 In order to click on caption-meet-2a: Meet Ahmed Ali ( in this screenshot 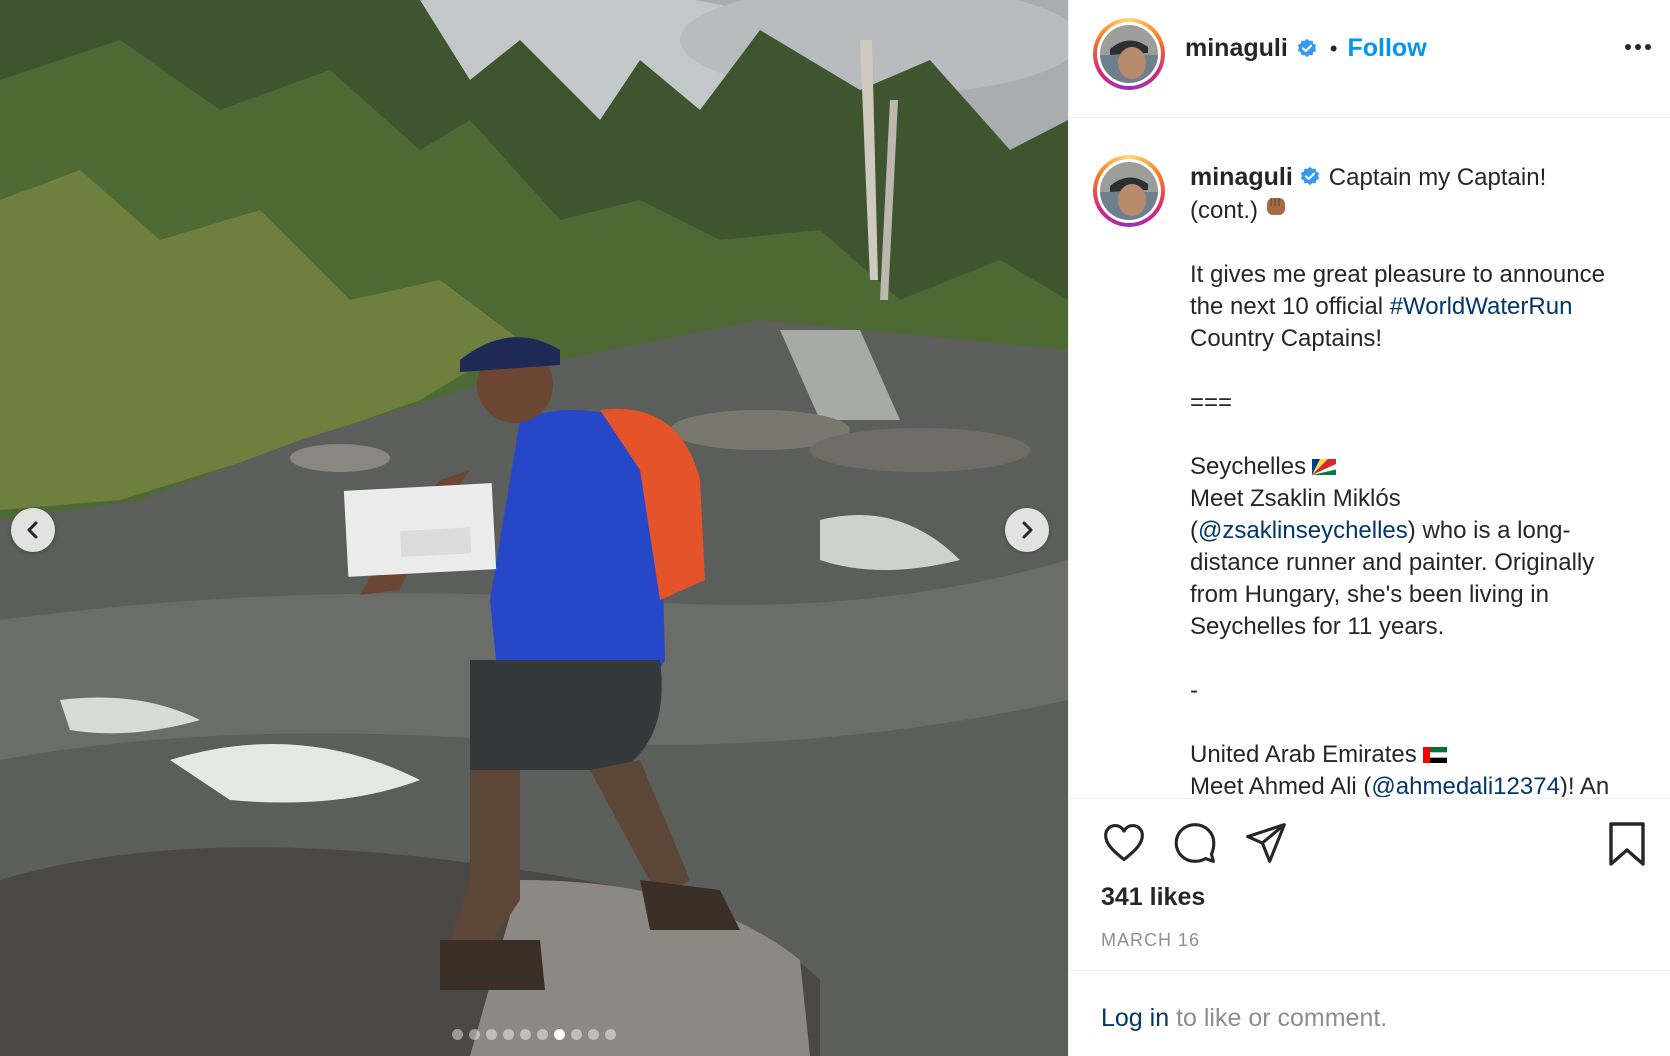, I will do `click(1281, 785)`.